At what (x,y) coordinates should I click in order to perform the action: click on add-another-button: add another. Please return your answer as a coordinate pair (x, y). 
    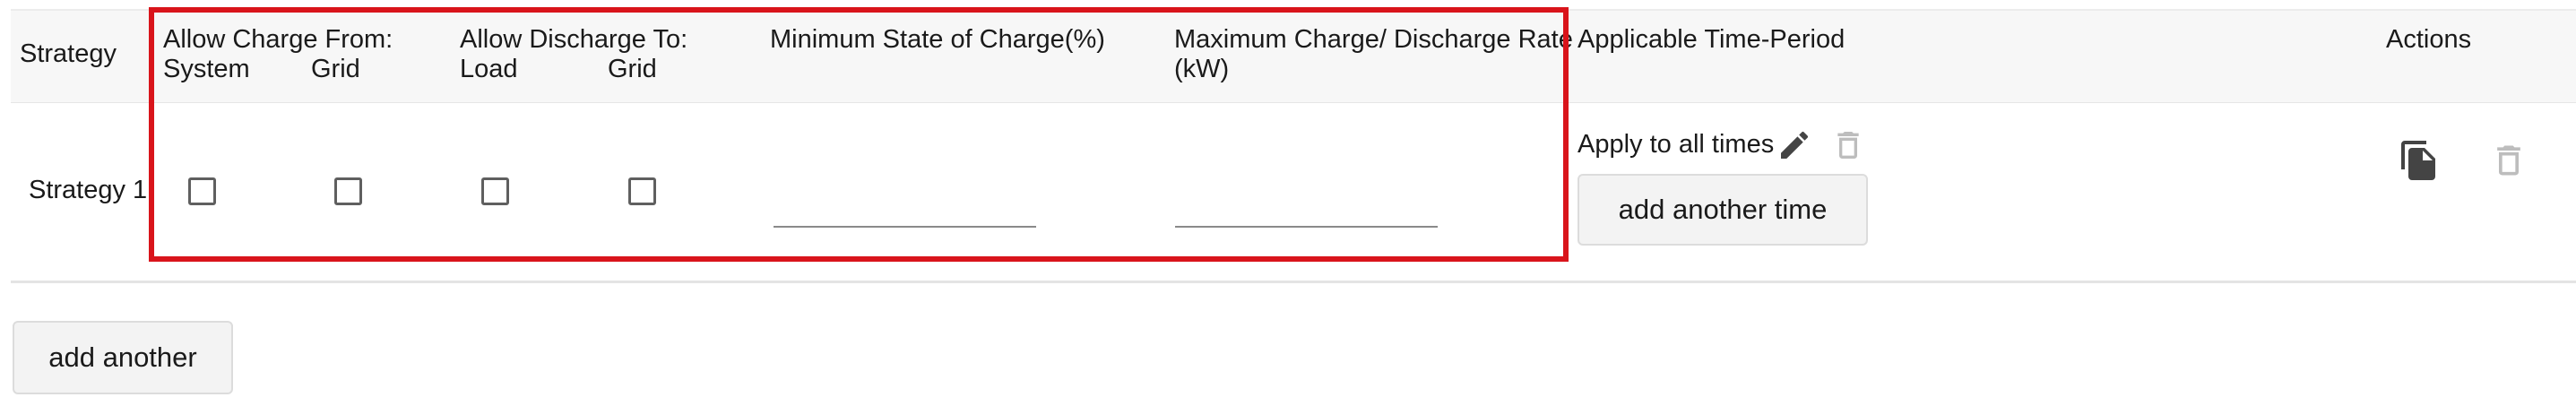
    Looking at the image, I should click on (123, 357).